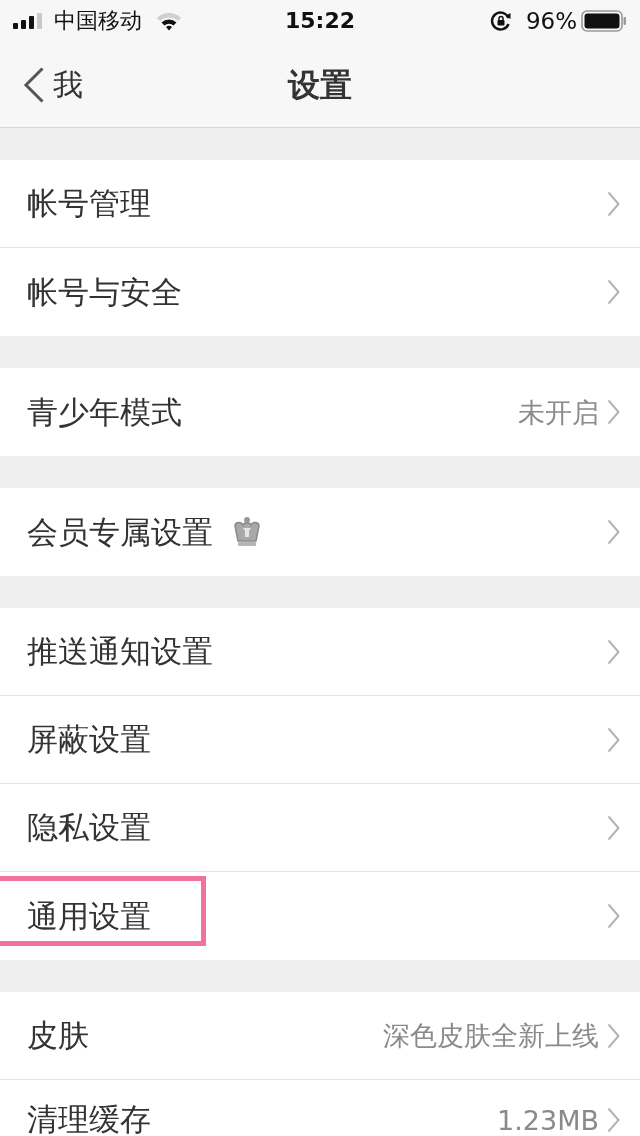  What do you see at coordinates (558, 412) in the screenshot?
I see `setting-value: 未开启` at bounding box center [558, 412].